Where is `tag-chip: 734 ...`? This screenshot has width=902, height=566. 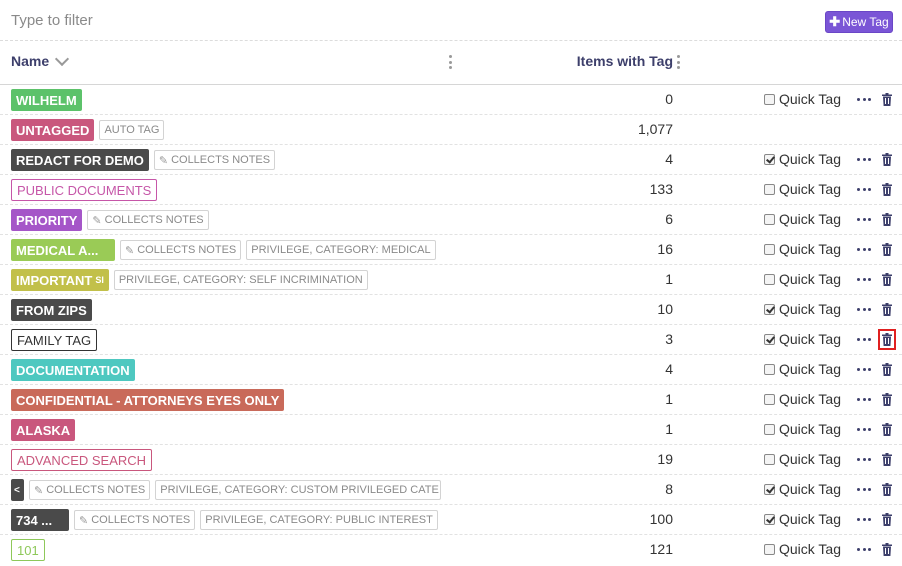
tag-chip: 734 ... is located at coordinates (40, 520).